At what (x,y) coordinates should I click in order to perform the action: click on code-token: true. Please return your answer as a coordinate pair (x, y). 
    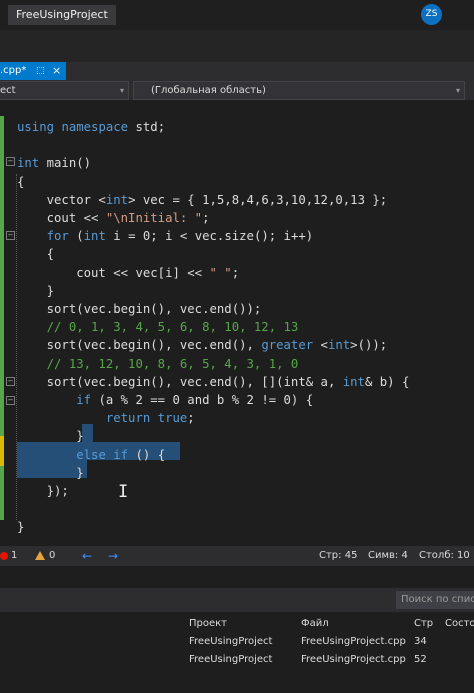
    Looking at the image, I should click on (172, 418).